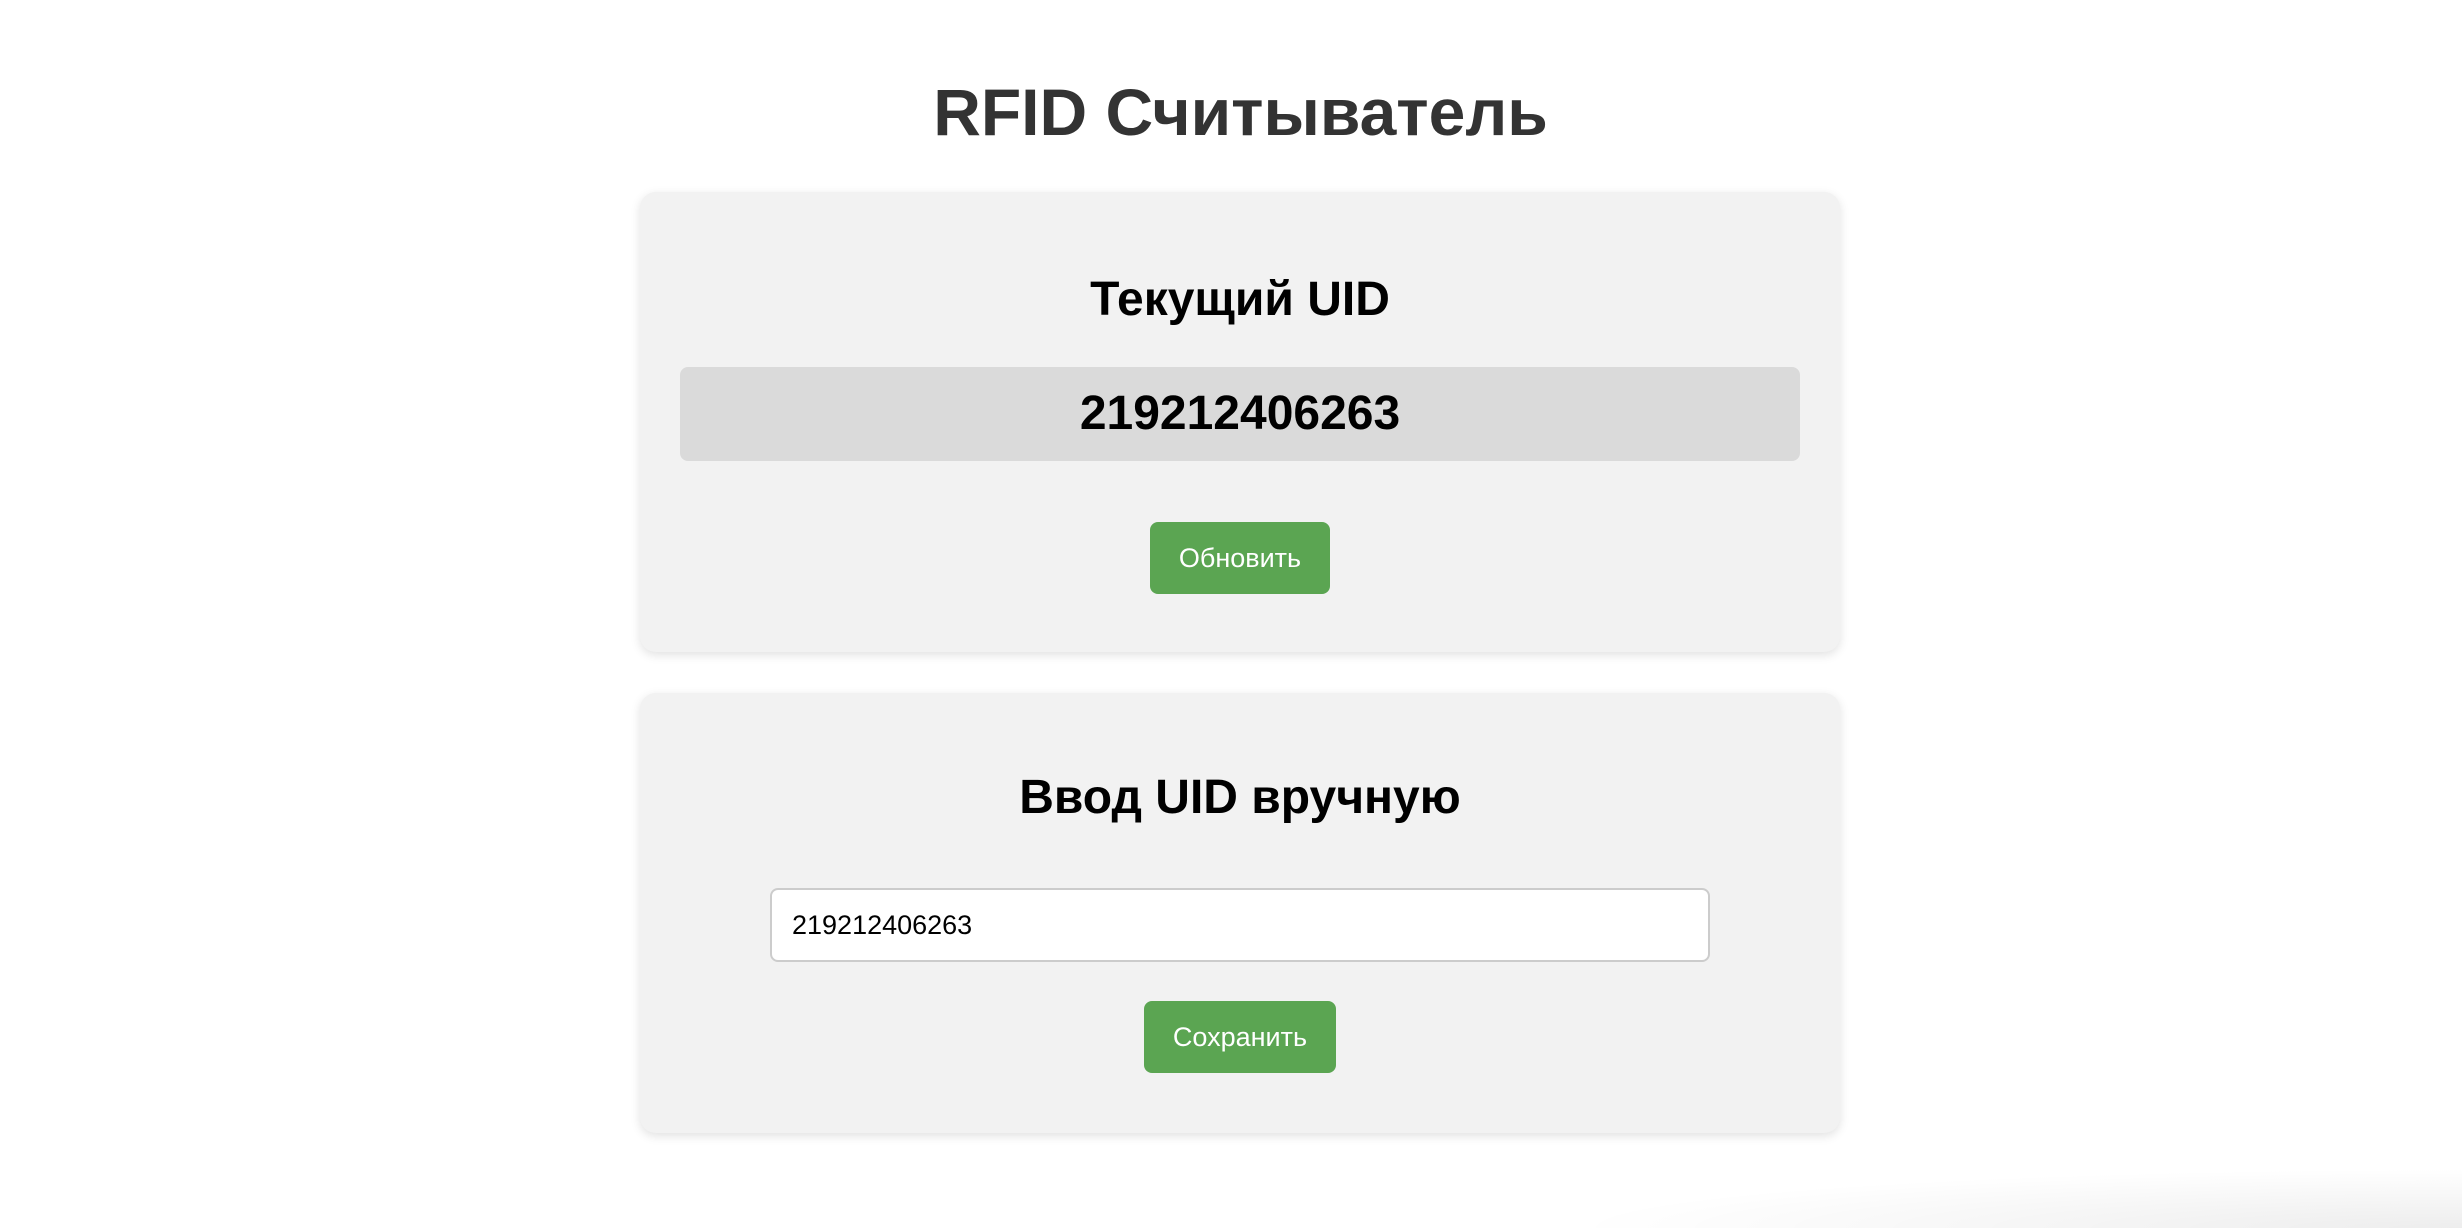 The width and height of the screenshot is (2462, 1228). I want to click on page-title: RFID Считыватель, so click(1240, 112).